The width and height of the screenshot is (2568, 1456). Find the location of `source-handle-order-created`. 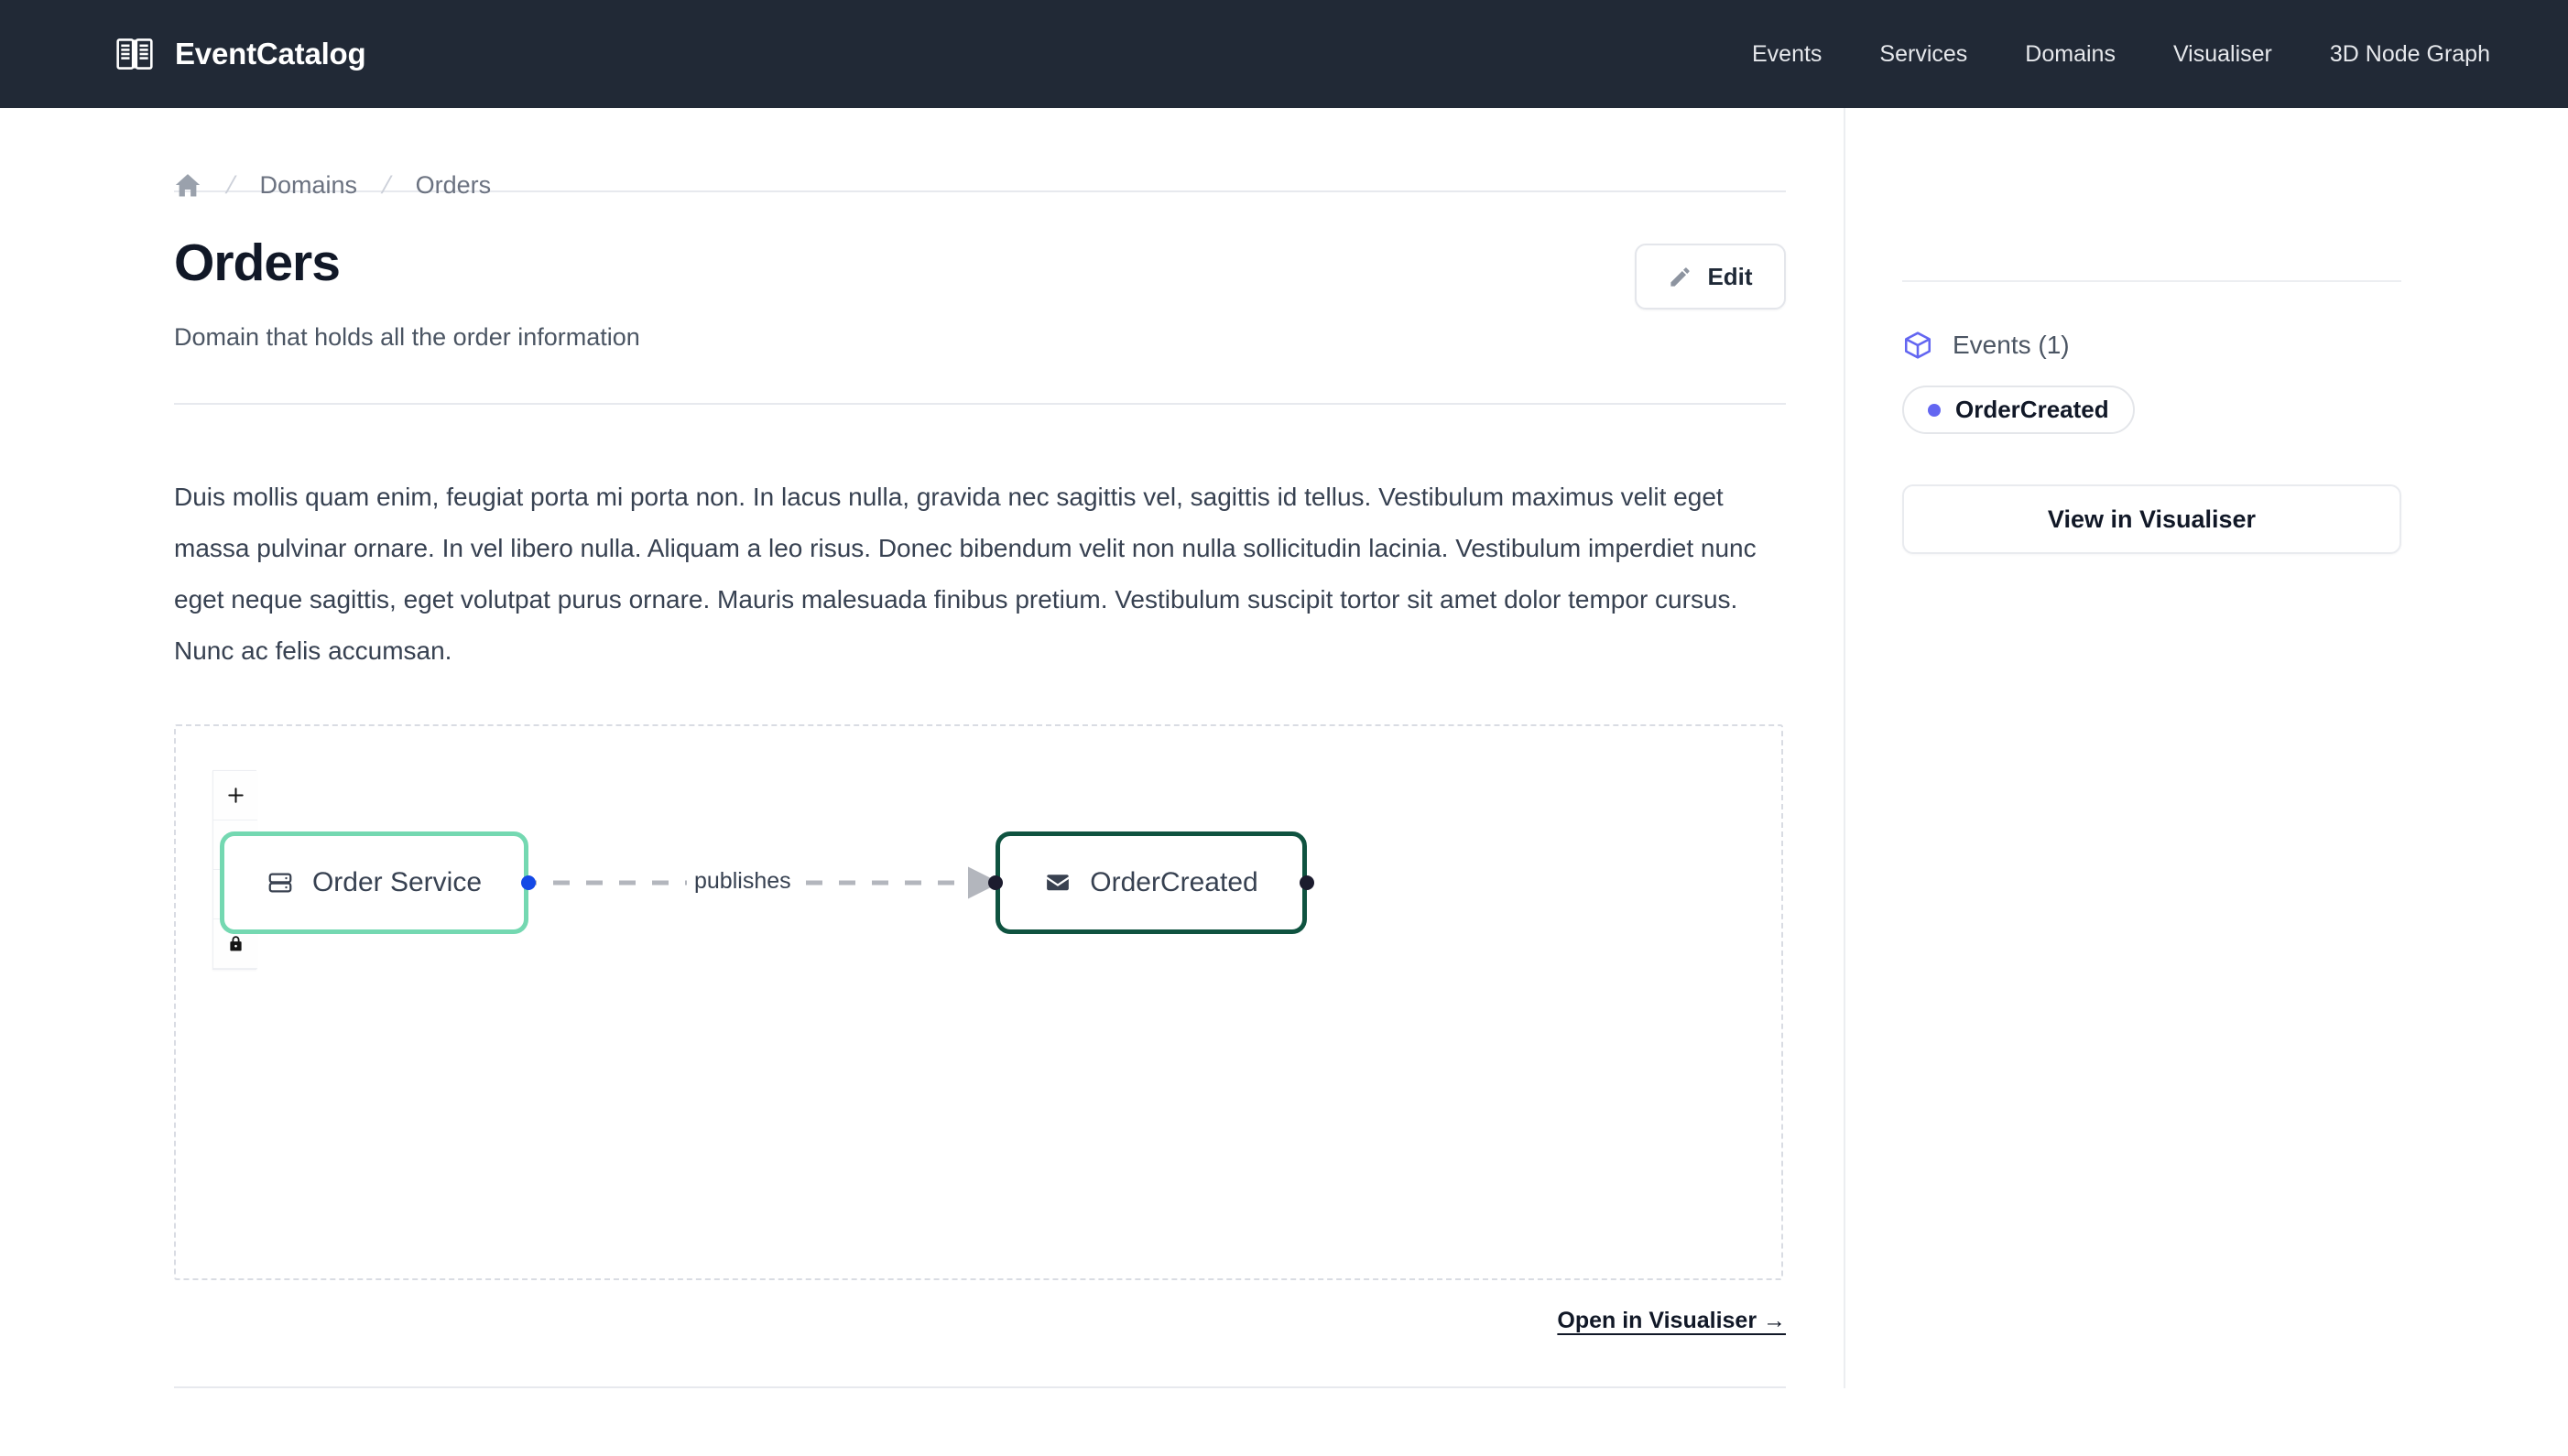

source-handle-order-created is located at coordinates (1307, 882).